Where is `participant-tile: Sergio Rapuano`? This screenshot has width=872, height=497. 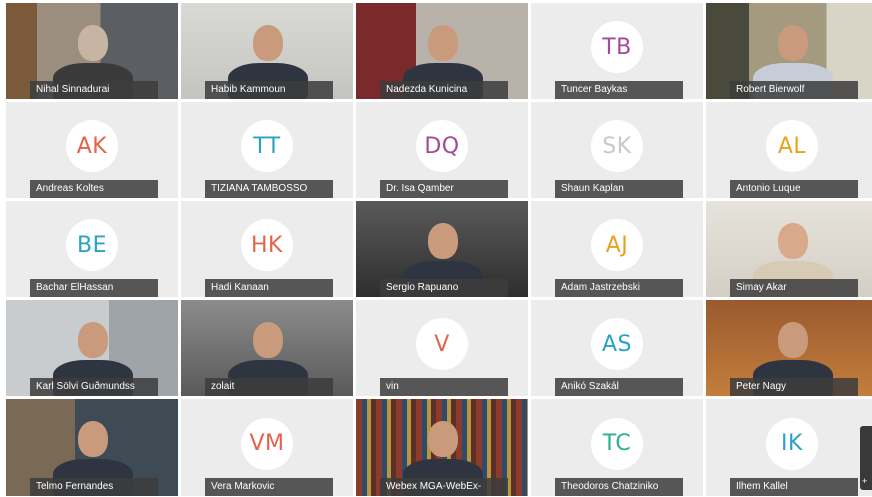
participant-tile: Sergio Rapuano is located at coordinates (442, 249).